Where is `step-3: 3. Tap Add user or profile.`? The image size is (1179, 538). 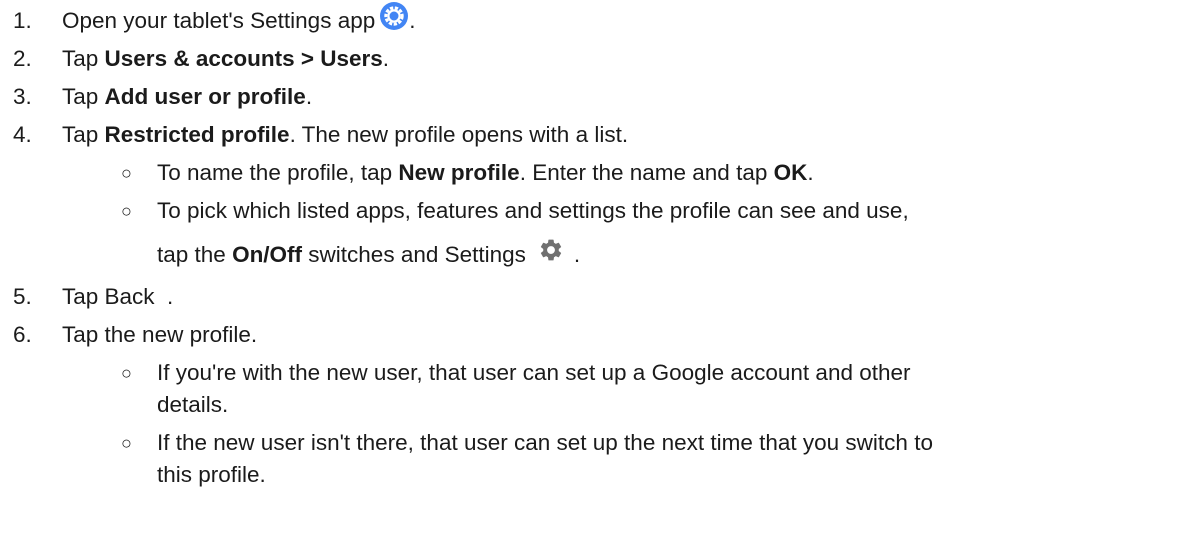 step-3: 3. Tap Add user or profile. is located at coordinates (589, 97).